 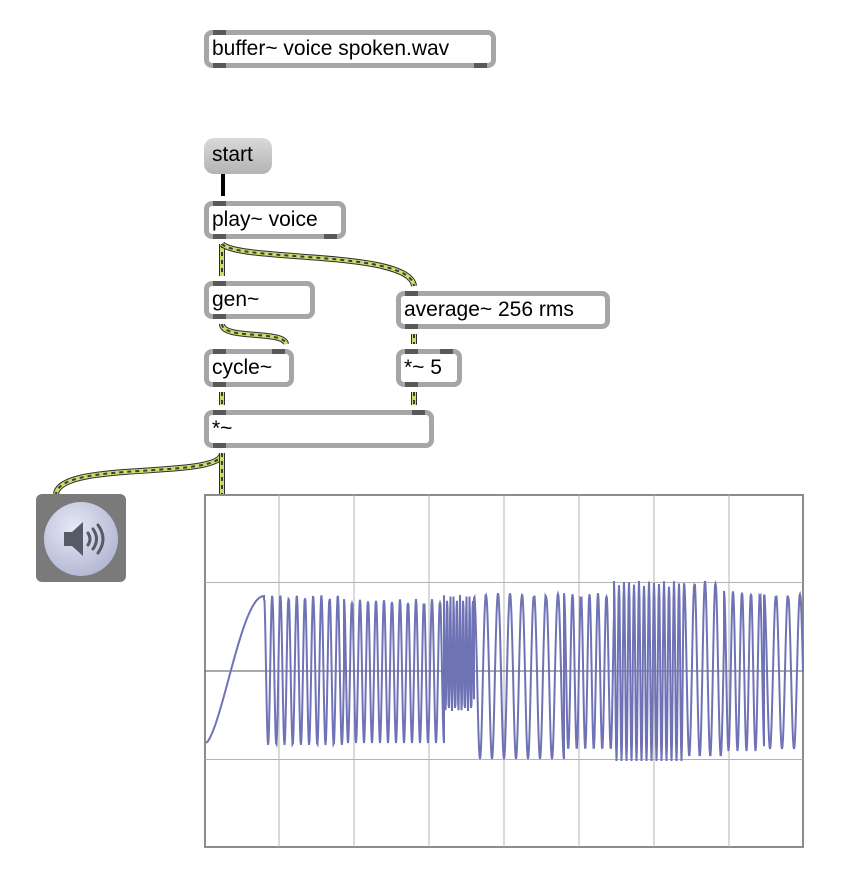 What do you see at coordinates (331, 48) in the screenshot?
I see `buffer-object-label: buffer~ voice spoken.wav` at bounding box center [331, 48].